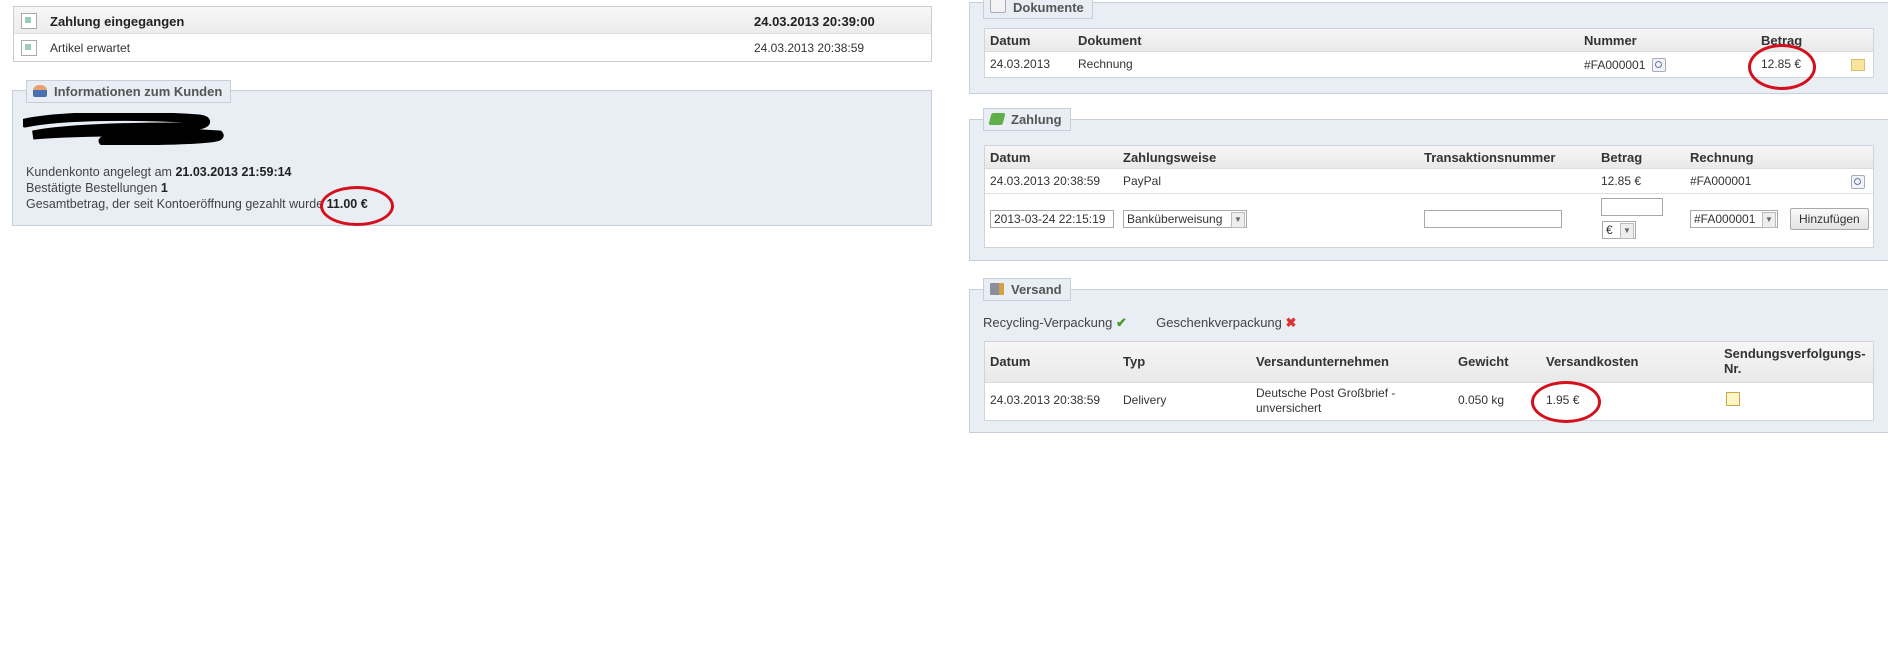  What do you see at coordinates (1036, 119) in the screenshot?
I see `payment-title: Zahlung` at bounding box center [1036, 119].